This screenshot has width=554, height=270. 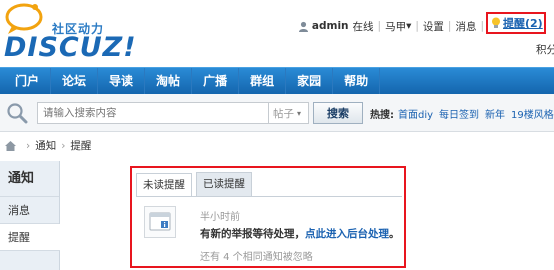 What do you see at coordinates (338, 113) in the screenshot?
I see `search-button: 搜索` at bounding box center [338, 113].